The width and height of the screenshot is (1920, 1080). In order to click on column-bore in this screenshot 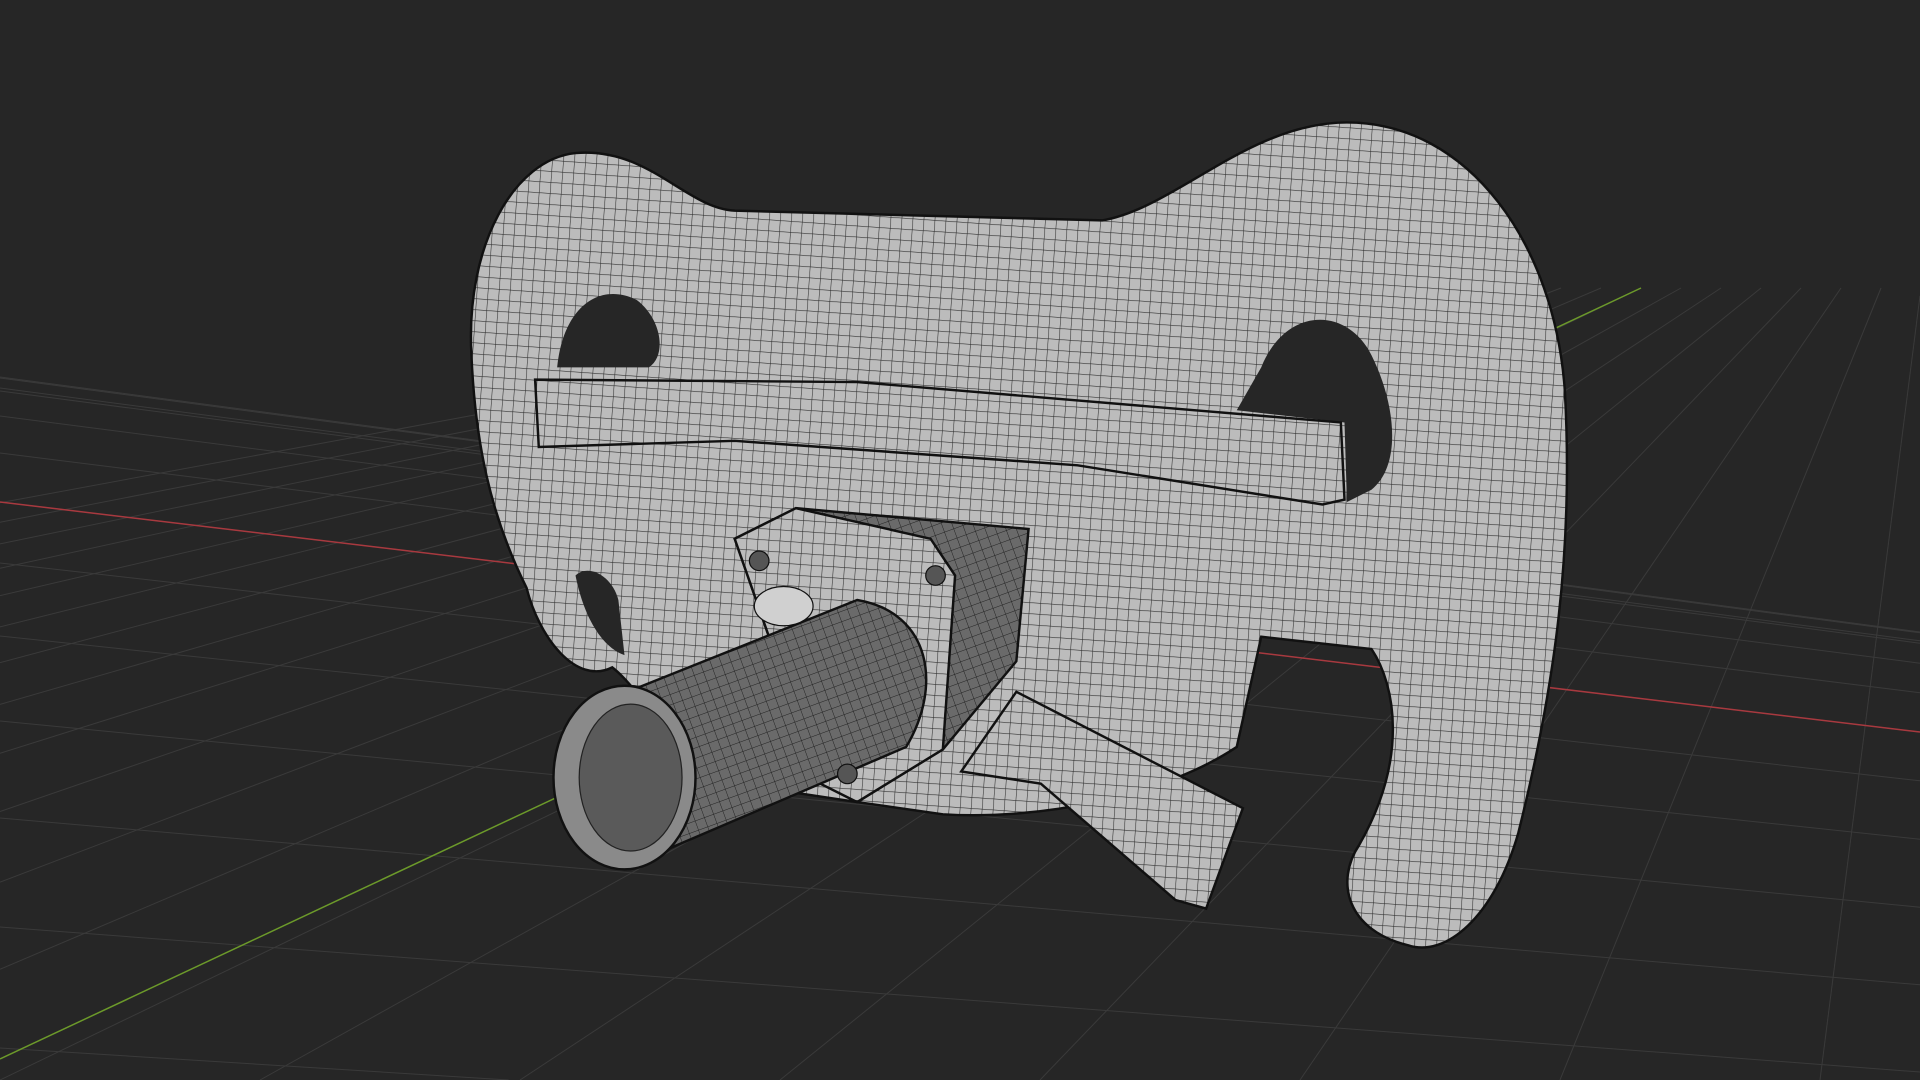, I will do `click(630, 777)`.